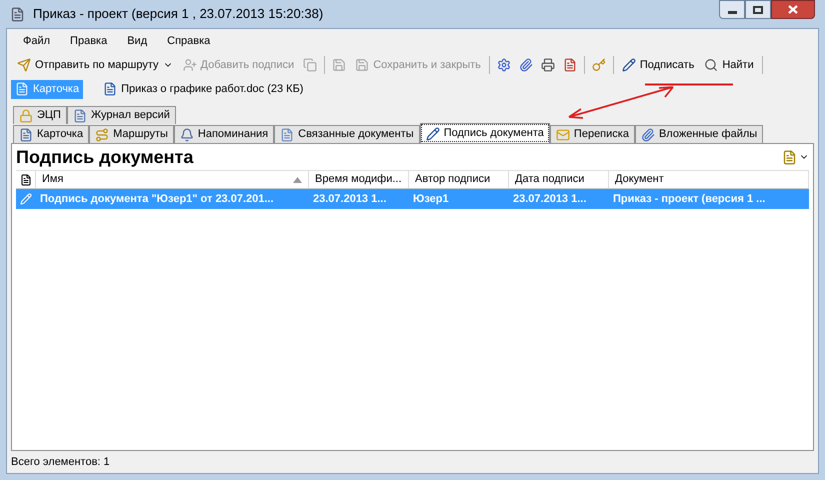  Describe the element at coordinates (297, 179) in the screenshot. I see `sort-icon` at that location.